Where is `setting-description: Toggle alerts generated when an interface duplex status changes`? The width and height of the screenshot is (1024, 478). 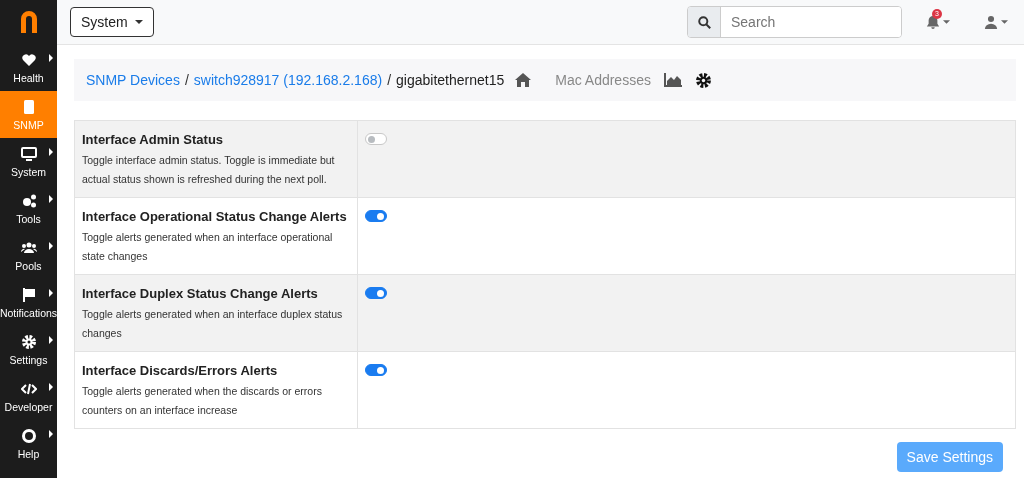 setting-description: Toggle alerts generated when an interface duplex status changes is located at coordinates (213, 324).